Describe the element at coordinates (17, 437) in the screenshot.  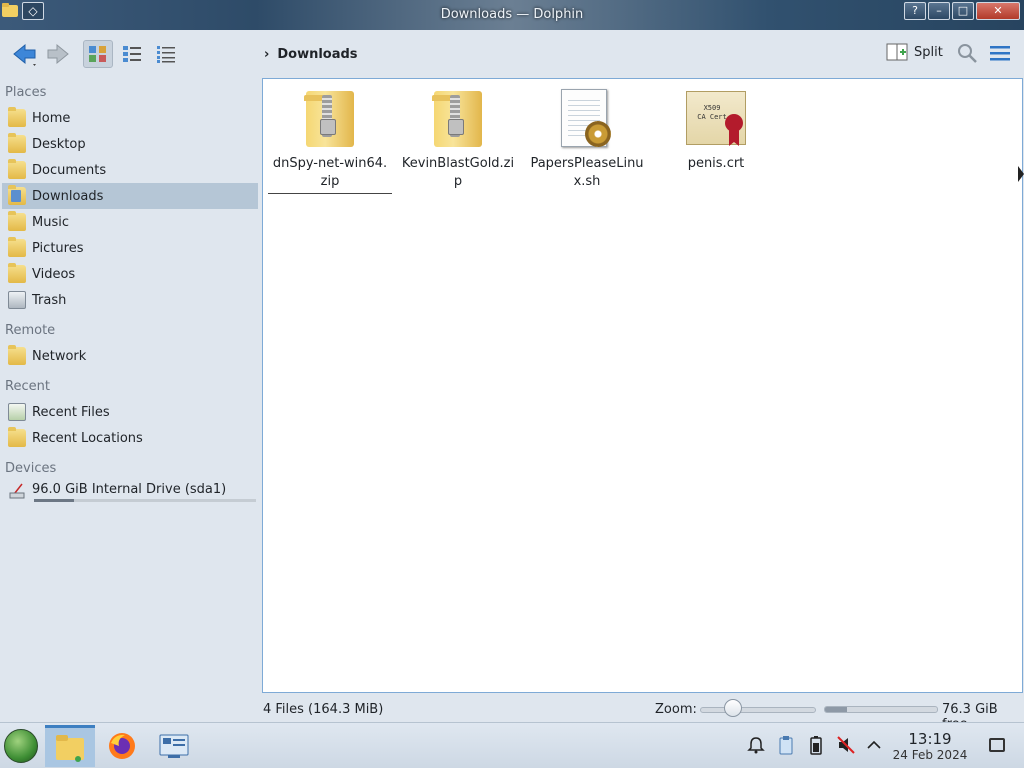
I see `recent-locations-icon` at that location.